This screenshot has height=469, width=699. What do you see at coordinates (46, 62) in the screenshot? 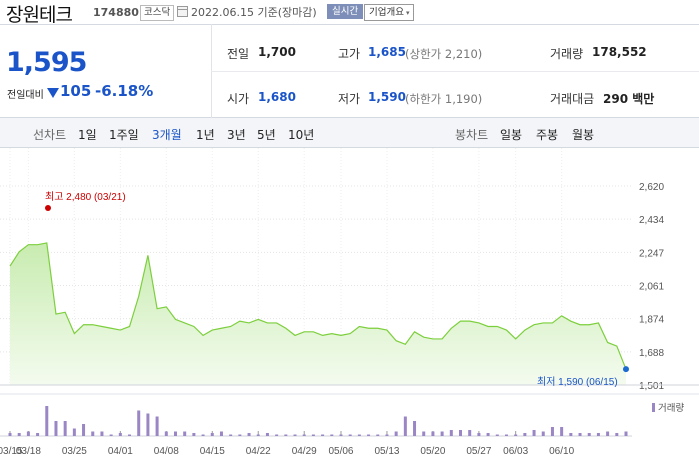
I see `current-price: 1,595` at bounding box center [46, 62].